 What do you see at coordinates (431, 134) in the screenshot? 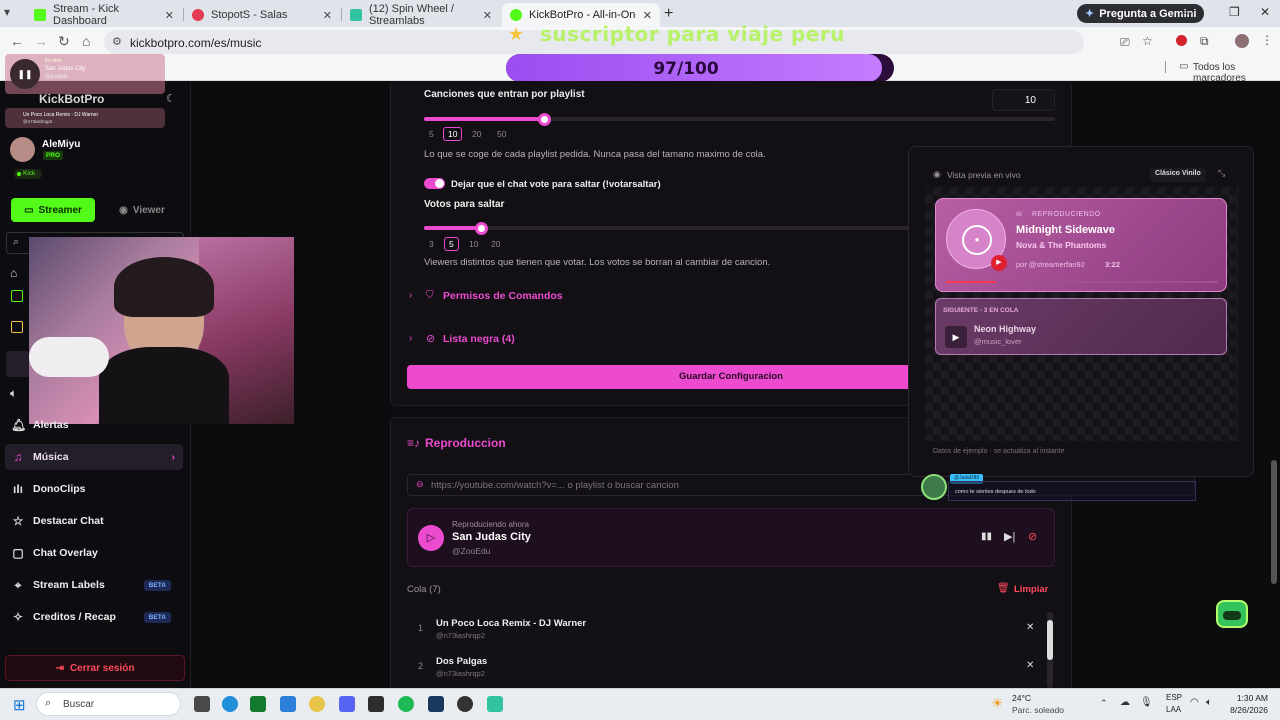
I see `songs-tick-5: 5` at bounding box center [431, 134].